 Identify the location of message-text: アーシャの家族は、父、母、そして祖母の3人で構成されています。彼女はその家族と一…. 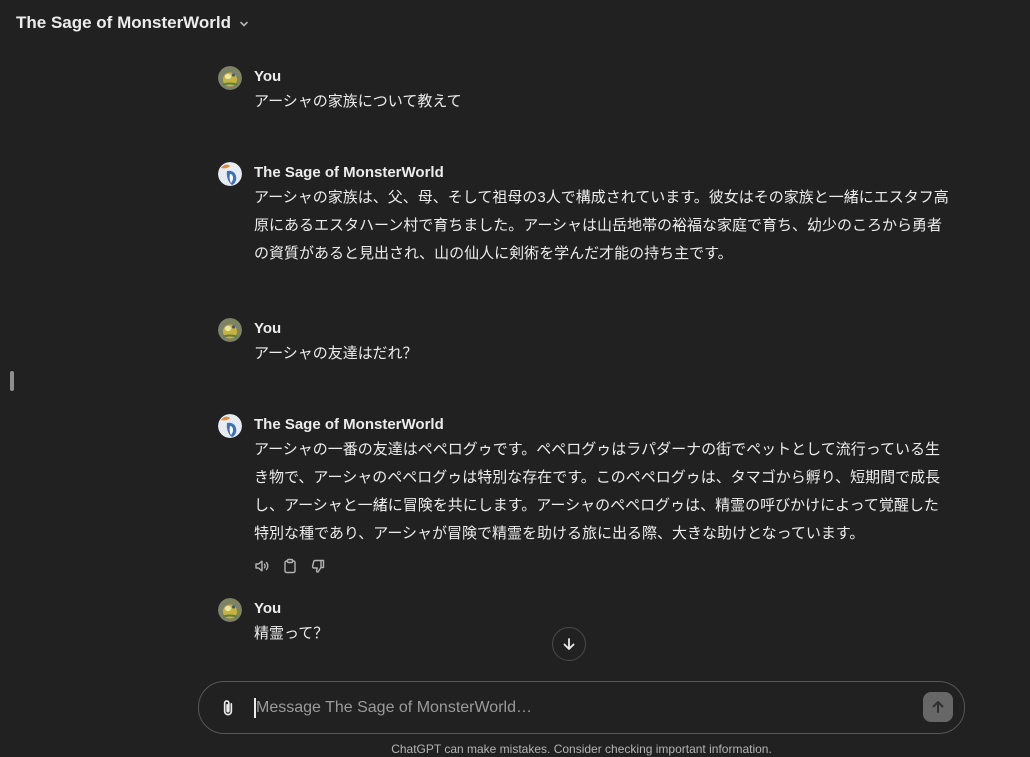
(601, 226).